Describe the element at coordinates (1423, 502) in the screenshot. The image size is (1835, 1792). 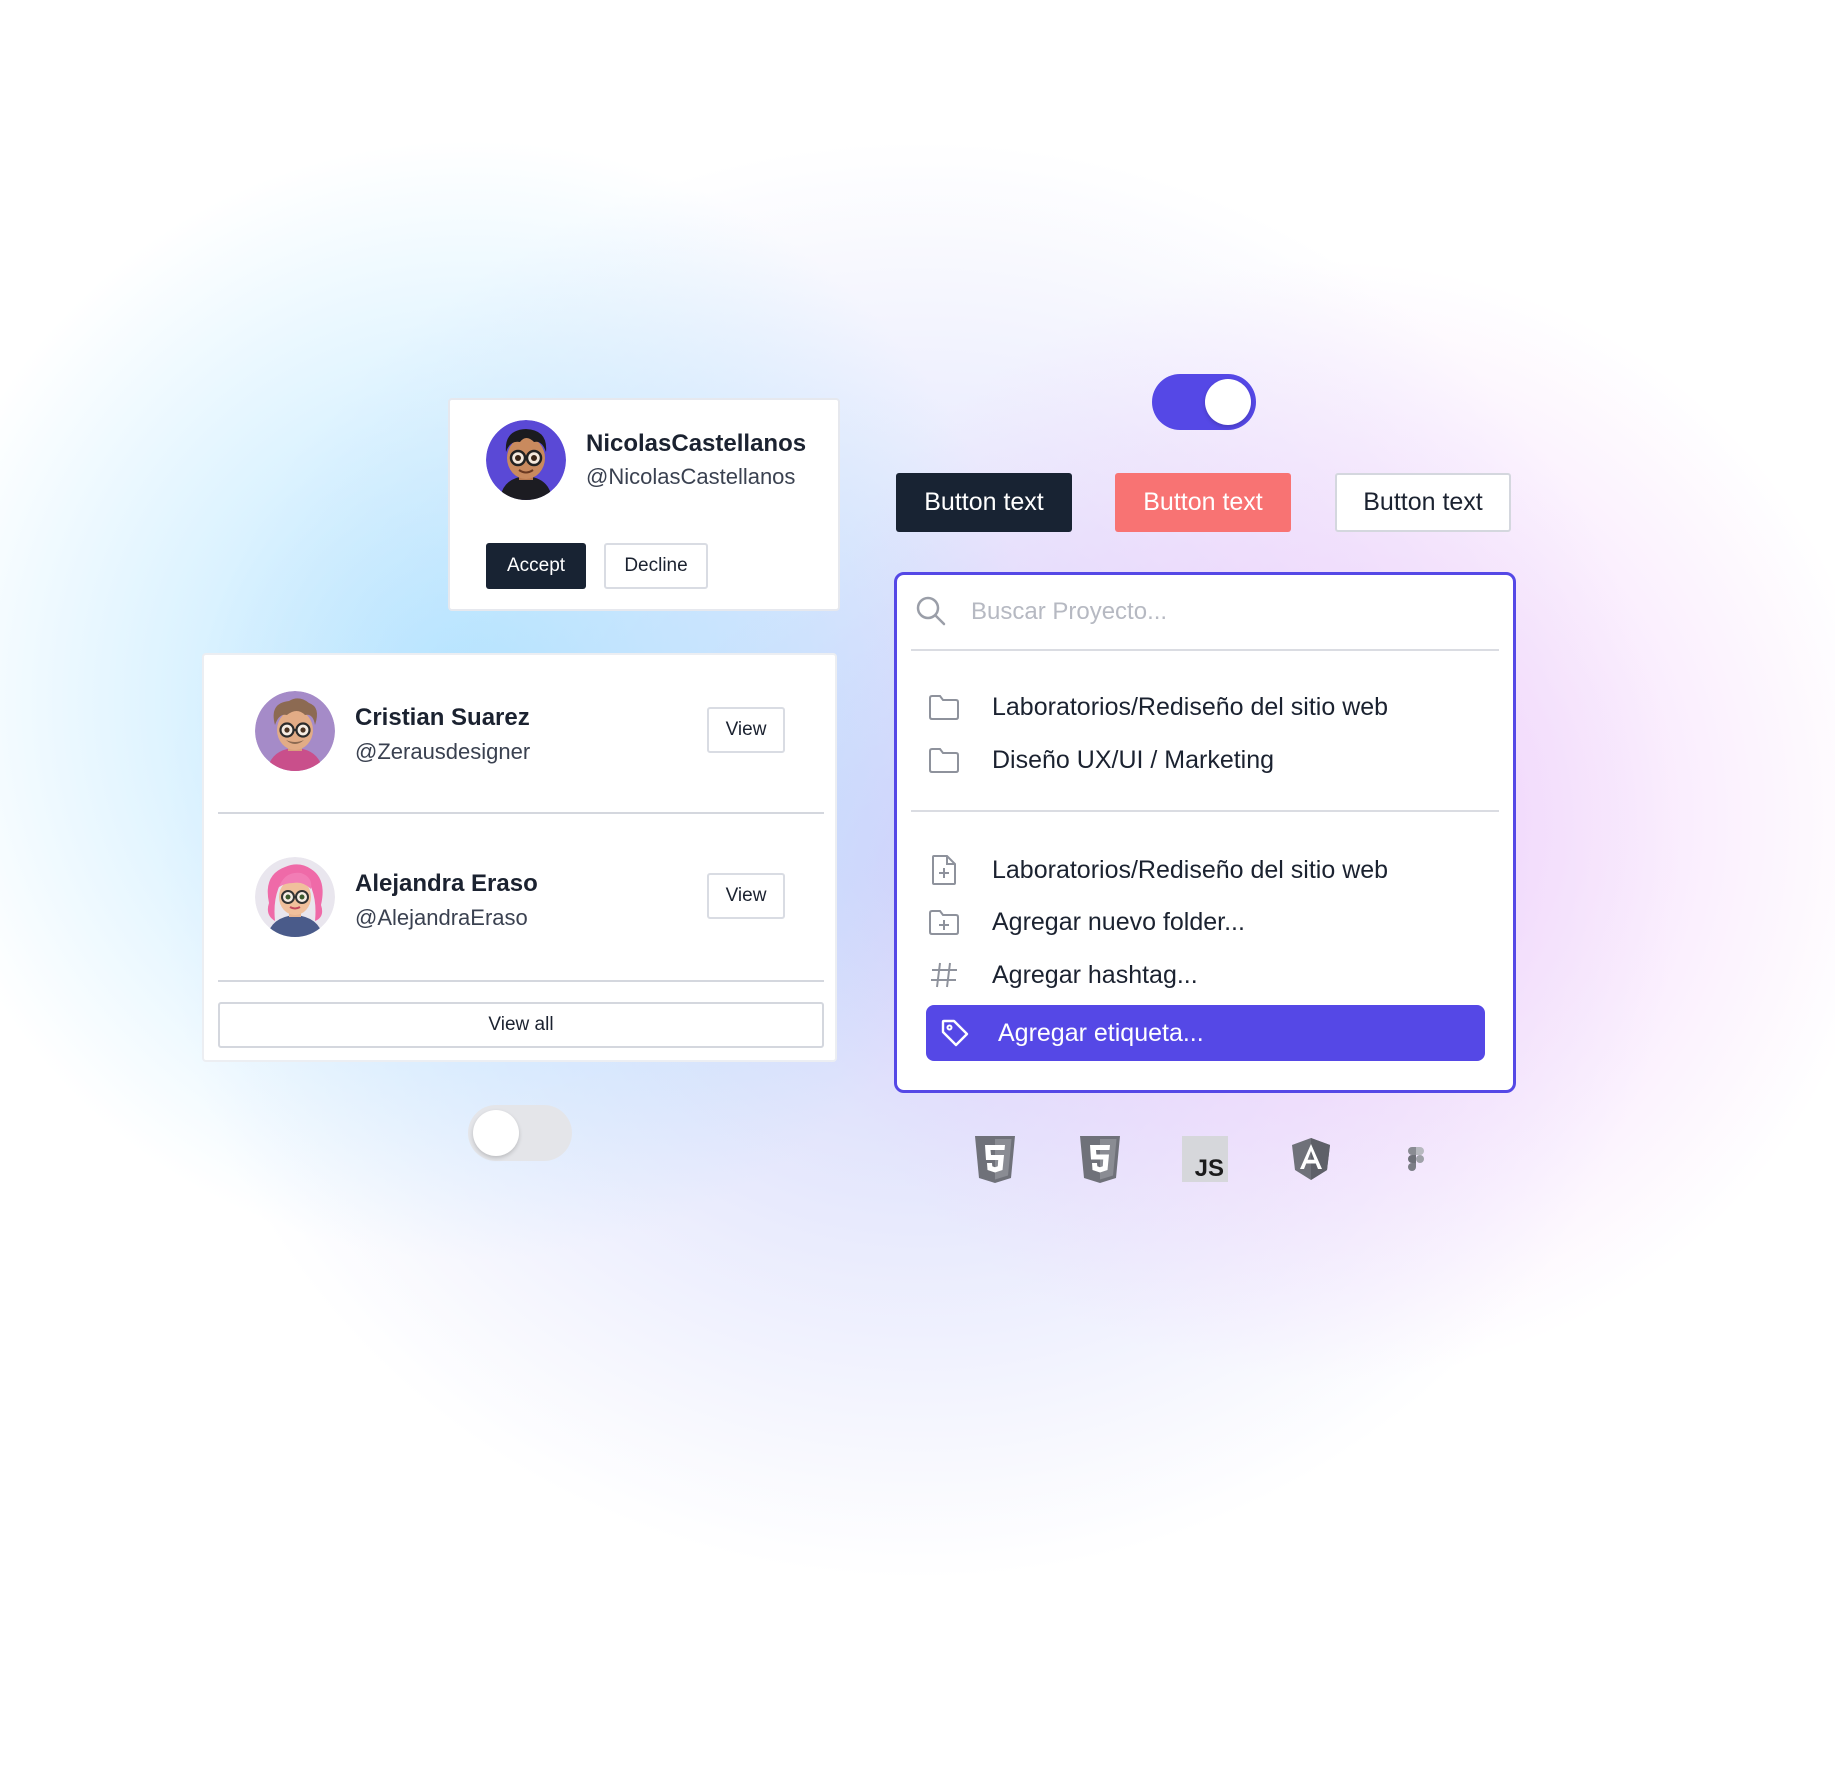
I see `outline-button: Button text` at that location.